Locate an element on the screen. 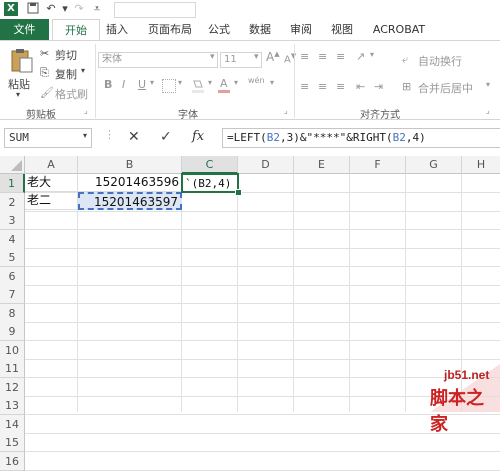 This screenshot has height=471, width=500. row-header-4: 4 is located at coordinates (12, 239).